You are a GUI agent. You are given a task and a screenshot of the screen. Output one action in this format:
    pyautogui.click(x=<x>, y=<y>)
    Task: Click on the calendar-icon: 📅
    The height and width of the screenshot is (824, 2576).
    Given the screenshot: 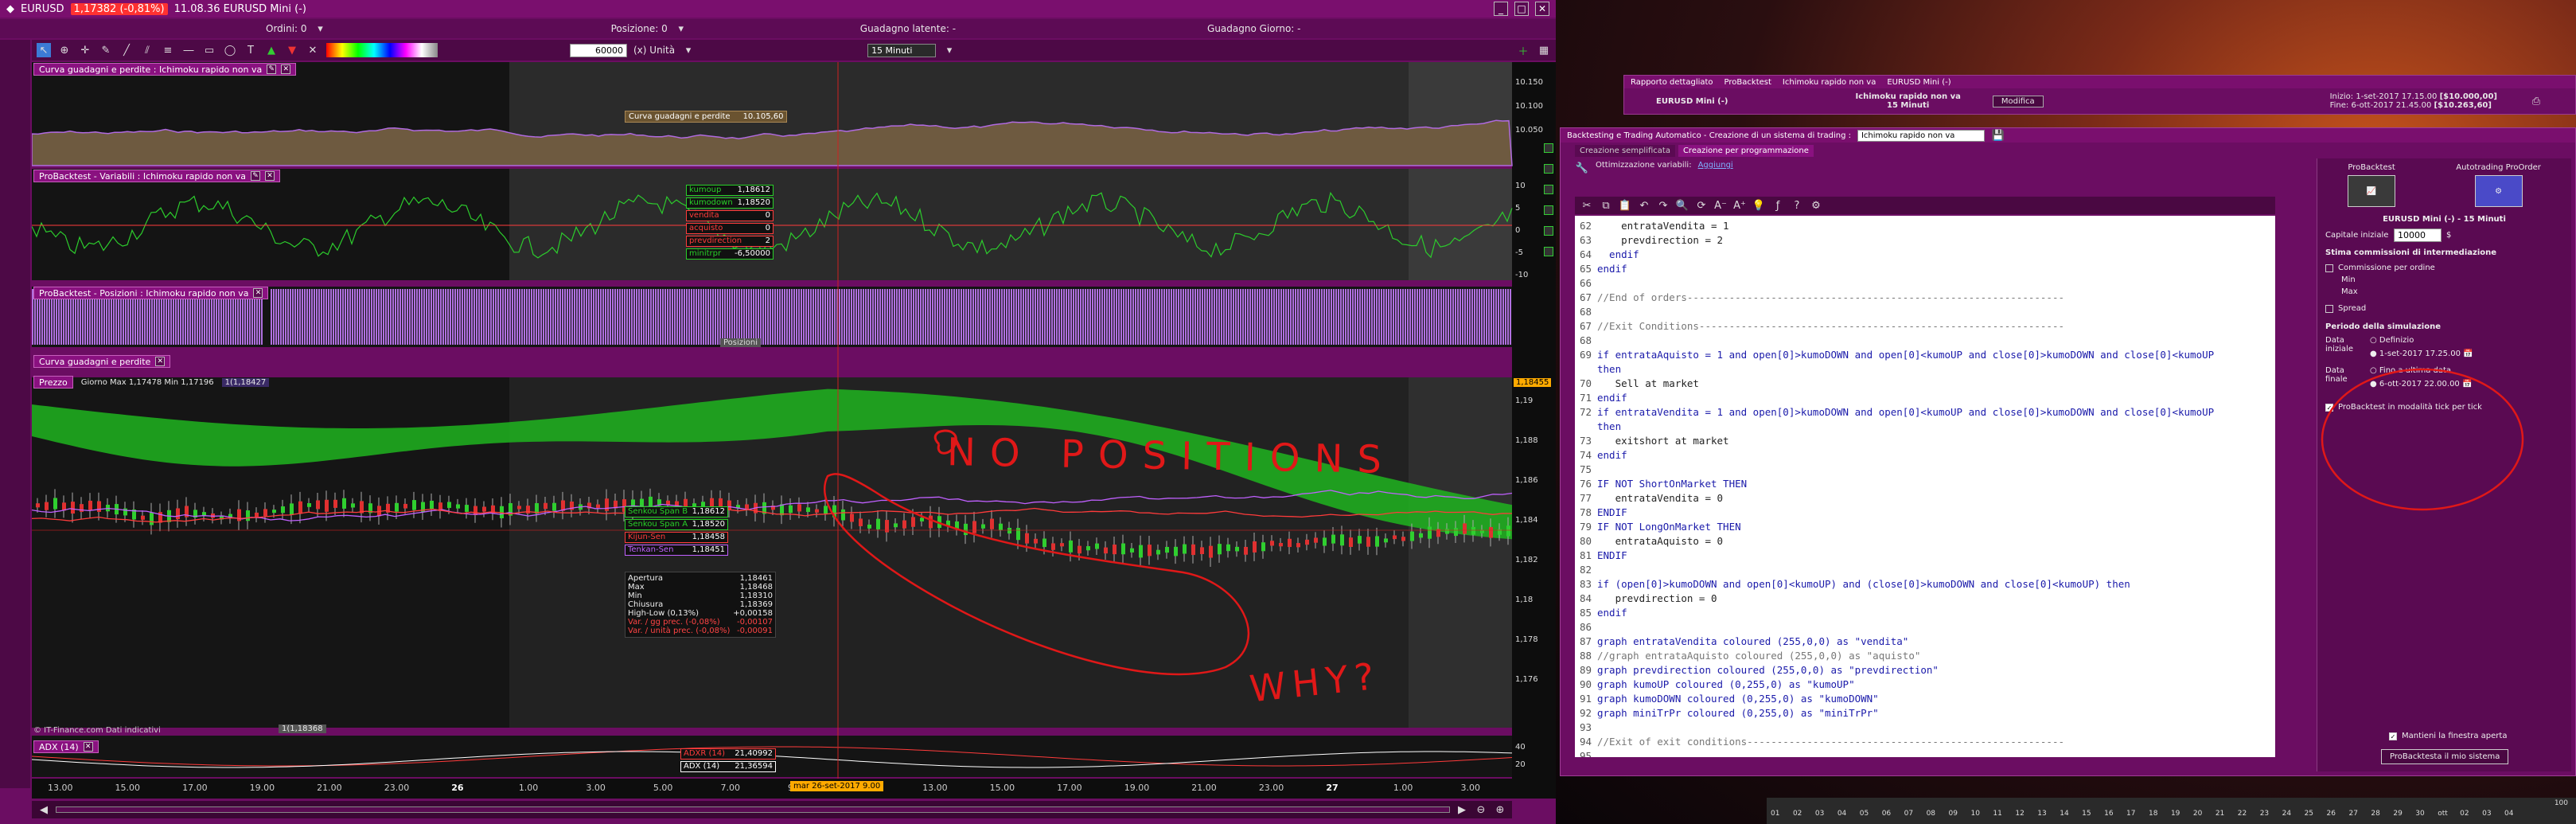 What is the action you would take?
    pyautogui.click(x=2468, y=354)
    